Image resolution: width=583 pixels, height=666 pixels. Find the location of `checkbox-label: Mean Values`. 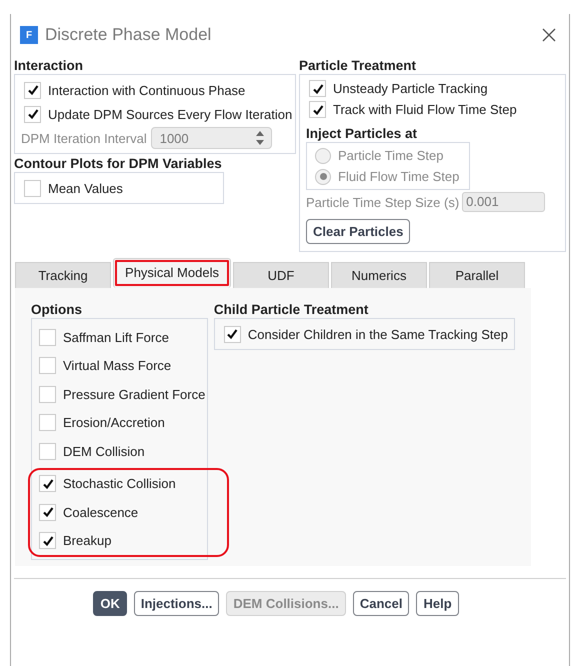

checkbox-label: Mean Values is located at coordinates (85, 188).